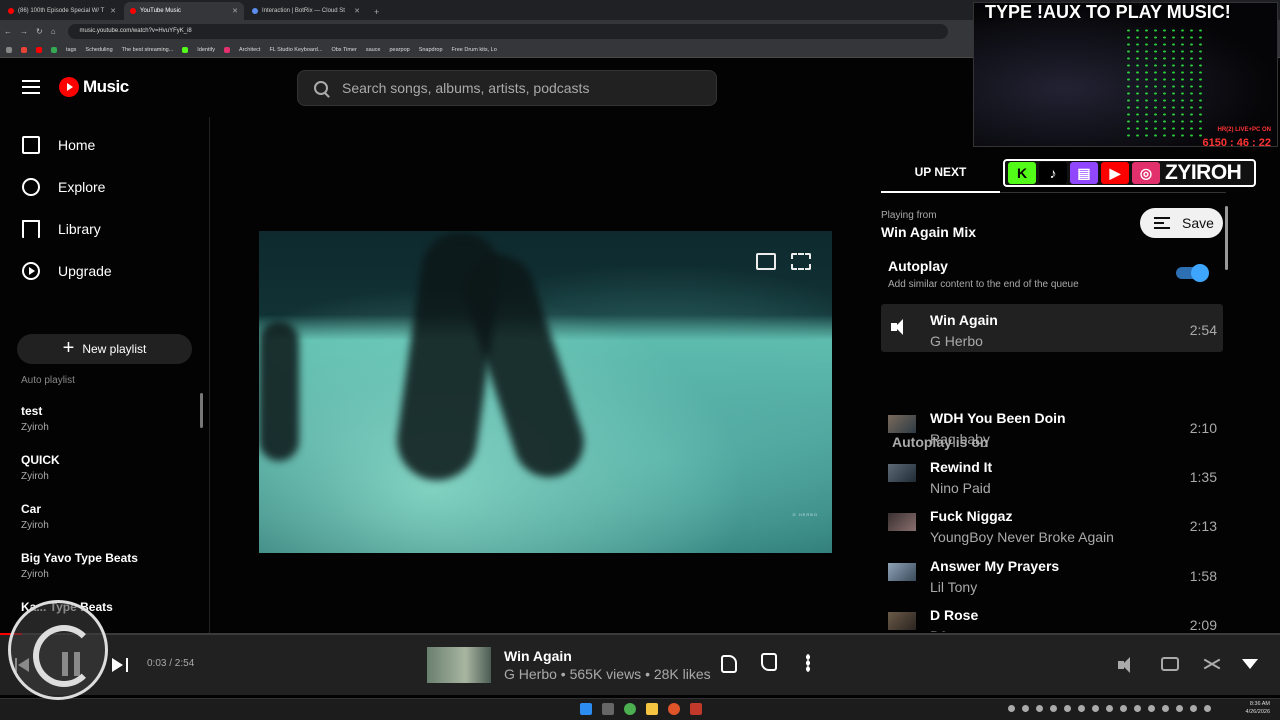 Image resolution: width=1280 pixels, height=720 pixels. I want to click on bookmark: sauce, so click(373, 50).